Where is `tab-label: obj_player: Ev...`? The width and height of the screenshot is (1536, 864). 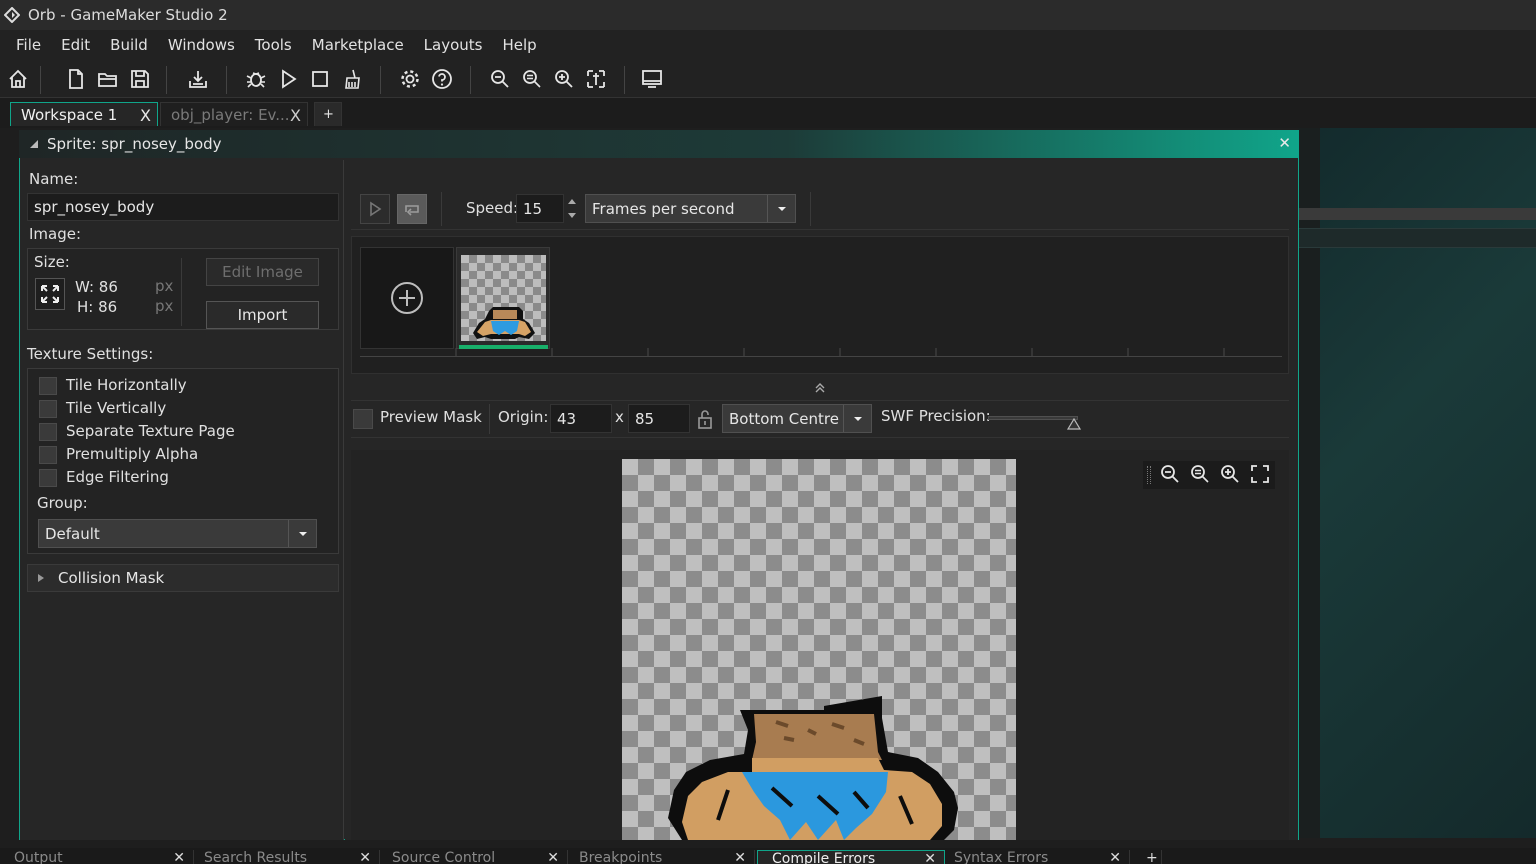
tab-label: obj_player: Ev... is located at coordinates (230, 114).